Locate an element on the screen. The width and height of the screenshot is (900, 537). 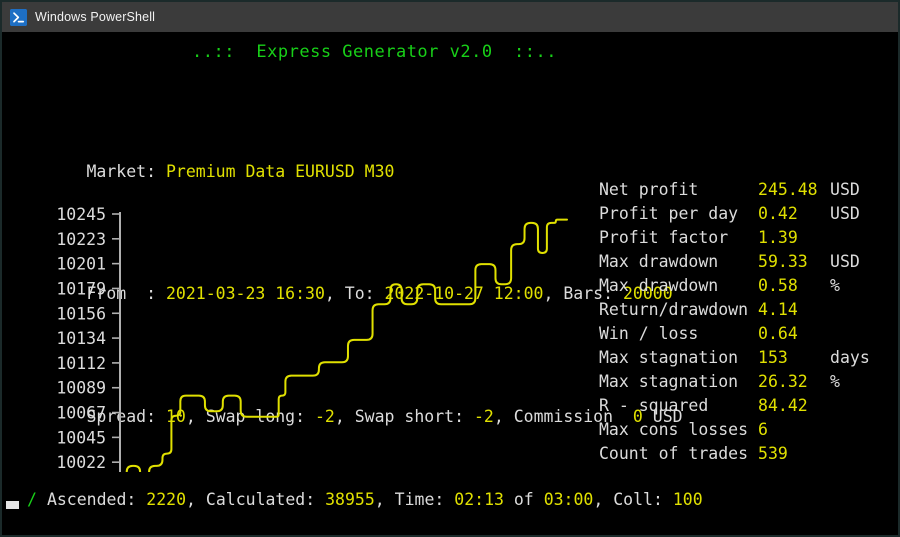
y-axis-tick-label: 10245 is located at coordinates (81, 214).